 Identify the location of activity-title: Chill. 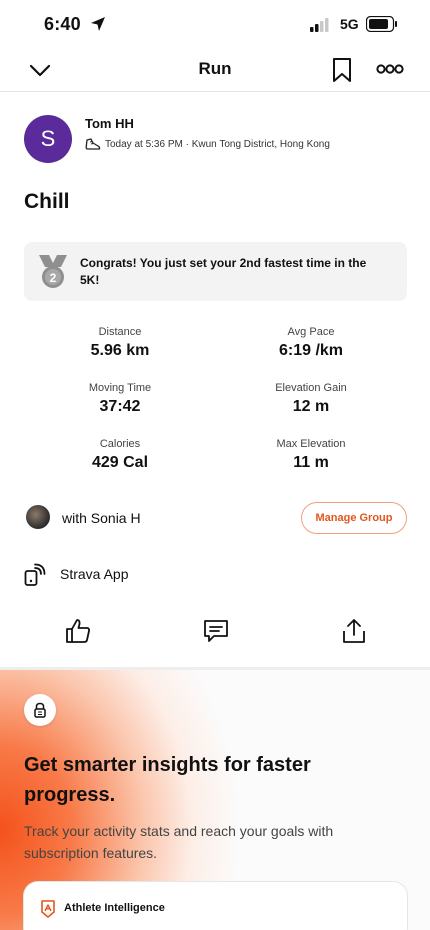
(47, 201).